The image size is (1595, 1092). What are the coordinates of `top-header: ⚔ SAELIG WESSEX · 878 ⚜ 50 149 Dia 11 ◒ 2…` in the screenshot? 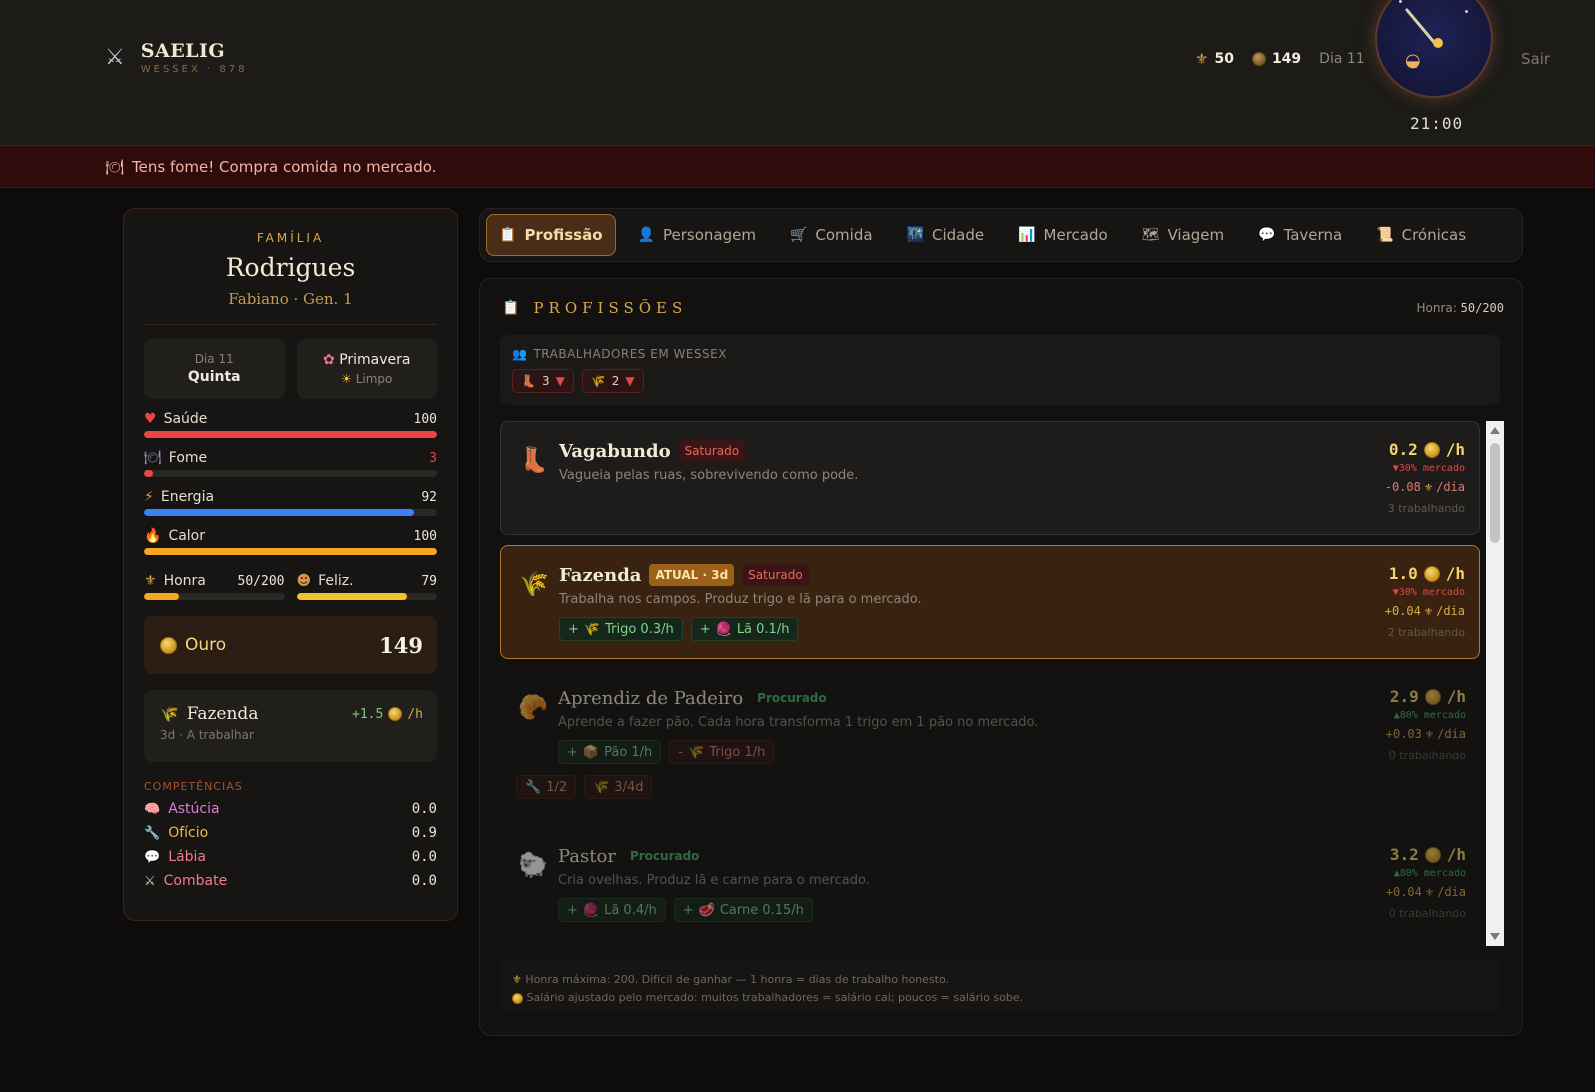 It's located at (797, 73).